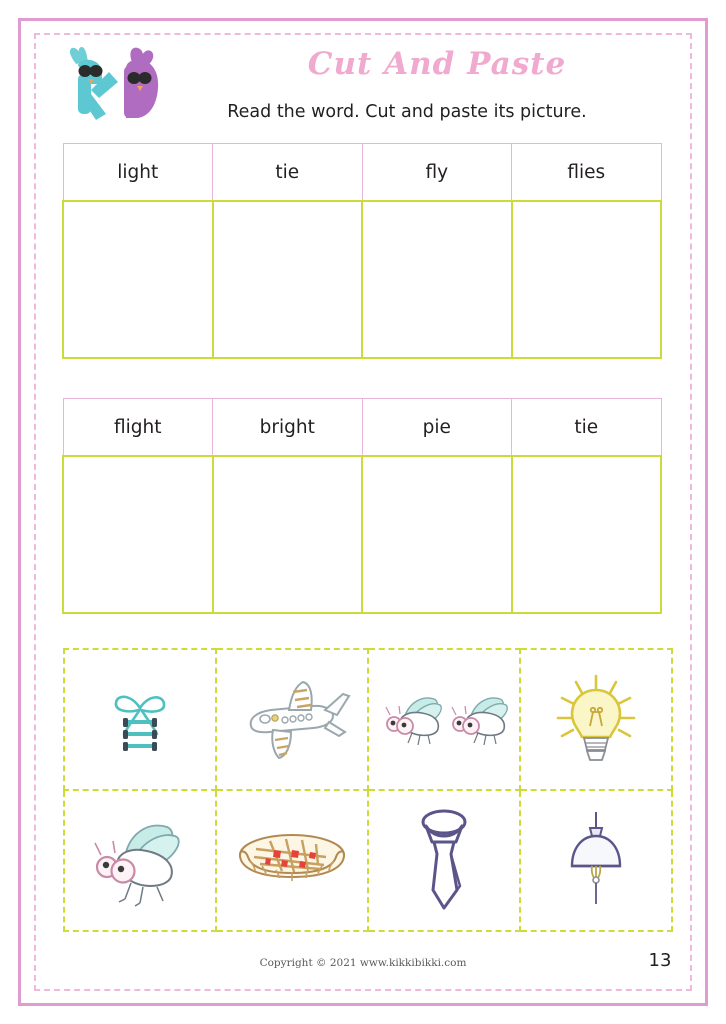  What do you see at coordinates (436, 427) in the screenshot?
I see `word-cell: pie` at bounding box center [436, 427].